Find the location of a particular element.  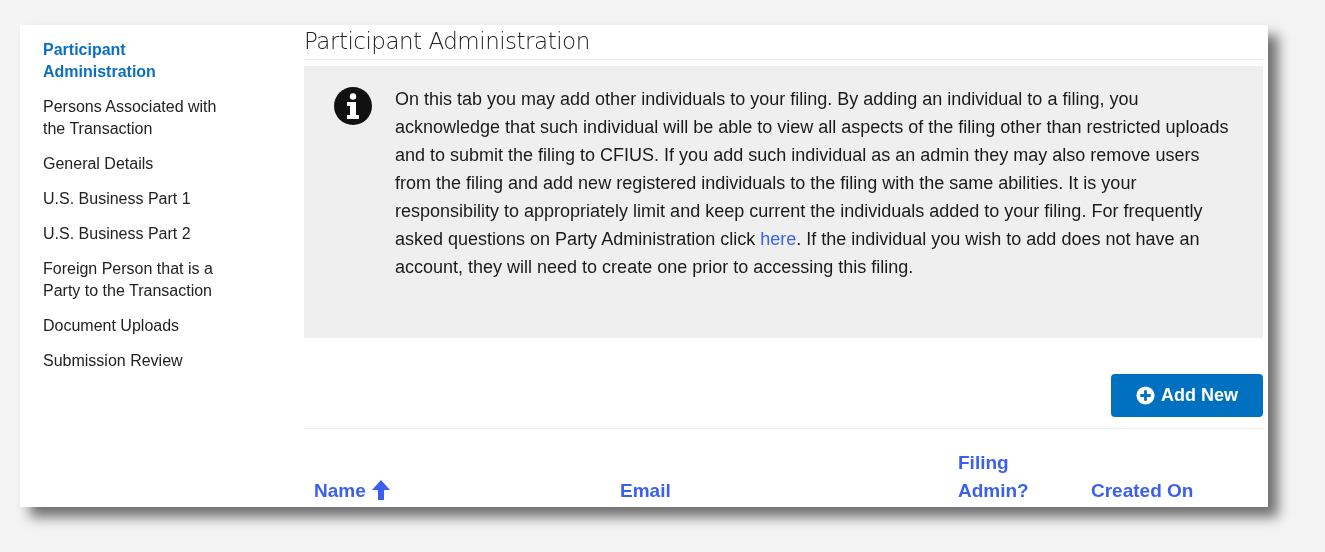

sidebar-item: Foreign Person that is a Party to the Transaction is located at coordinates (138, 280).